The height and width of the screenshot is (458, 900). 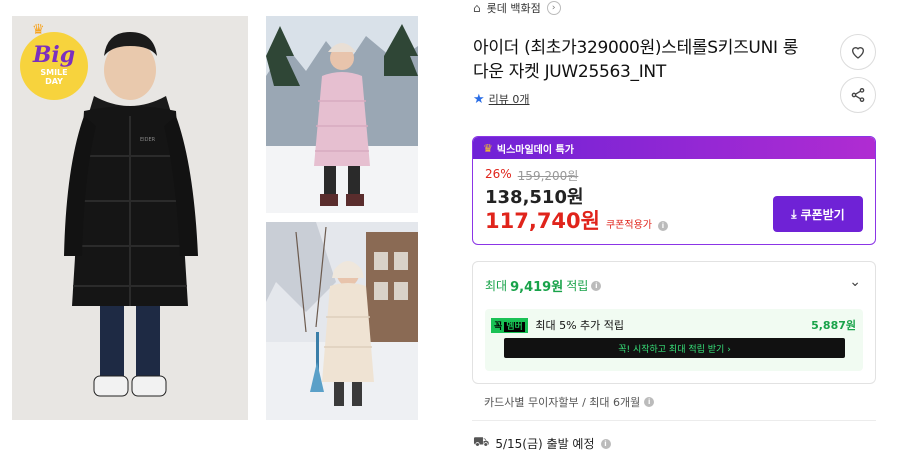 What do you see at coordinates (674, 148) in the screenshot?
I see `event-header: ♛ 빅스마일데이 특가` at bounding box center [674, 148].